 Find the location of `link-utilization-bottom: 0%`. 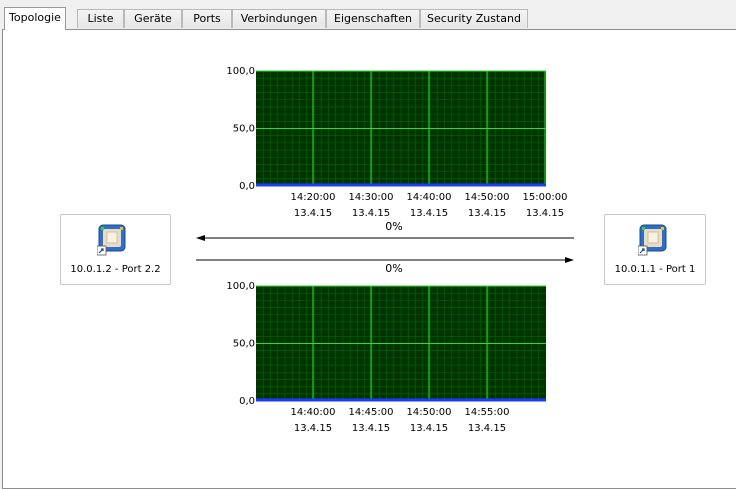

link-utilization-bottom: 0% is located at coordinates (394, 268).